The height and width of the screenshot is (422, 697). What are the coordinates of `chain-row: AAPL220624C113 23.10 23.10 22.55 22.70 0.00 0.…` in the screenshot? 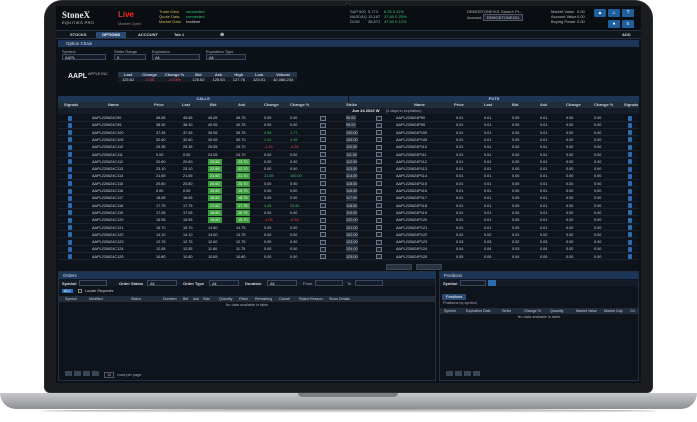 It's located at (348, 169).